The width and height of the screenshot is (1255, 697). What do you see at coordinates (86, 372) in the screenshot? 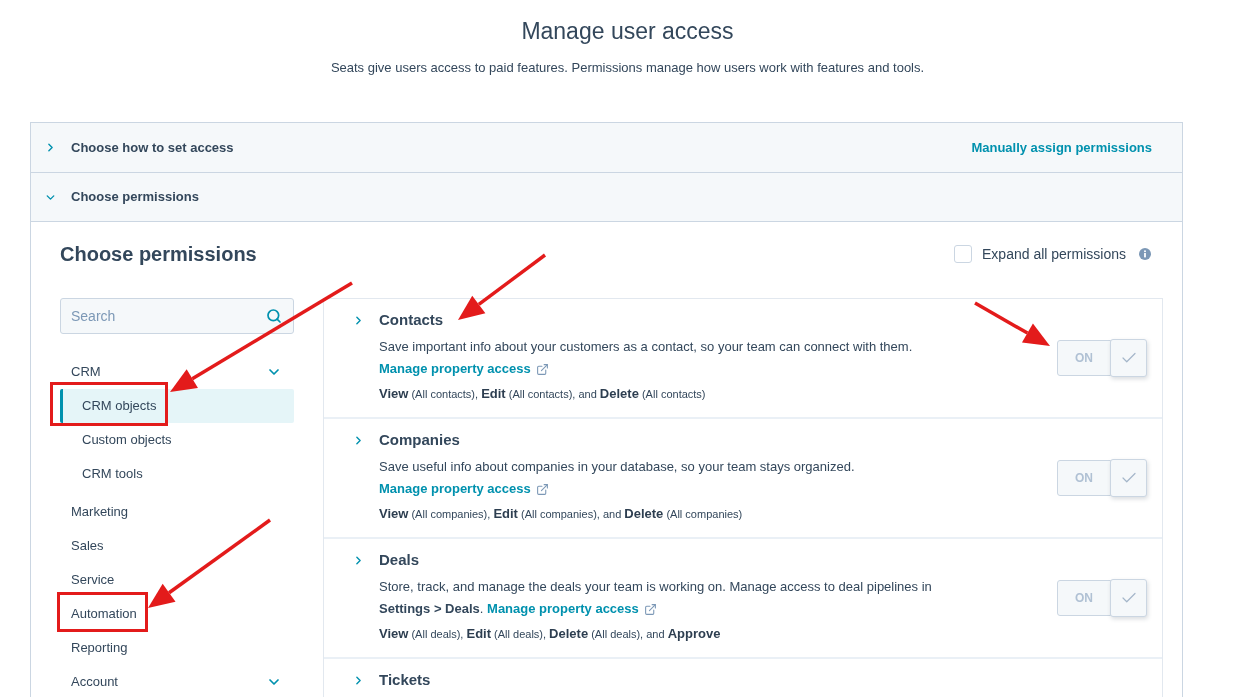
I see `nav-item: CRM` at bounding box center [86, 372].